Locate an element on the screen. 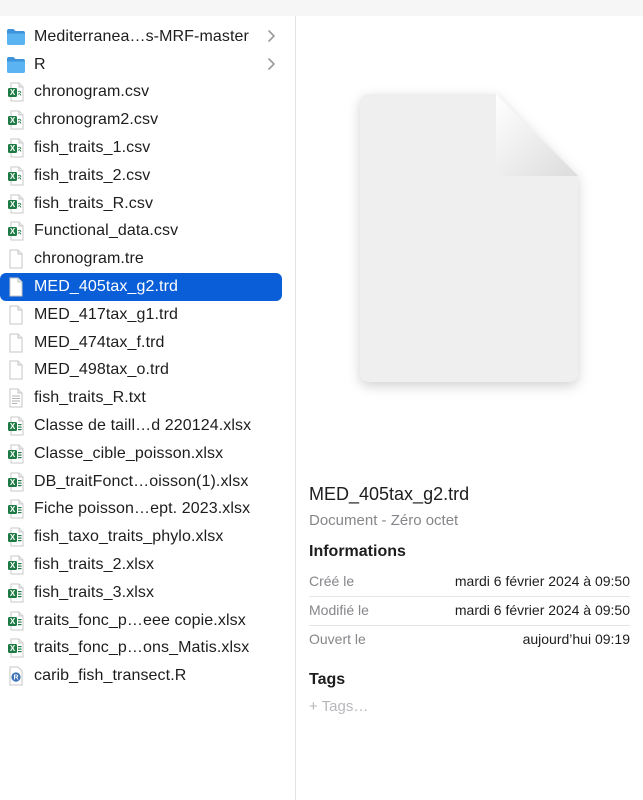 The width and height of the screenshot is (643, 800). file-row-selected: MED_405tax_g2.trd is located at coordinates (141, 287).